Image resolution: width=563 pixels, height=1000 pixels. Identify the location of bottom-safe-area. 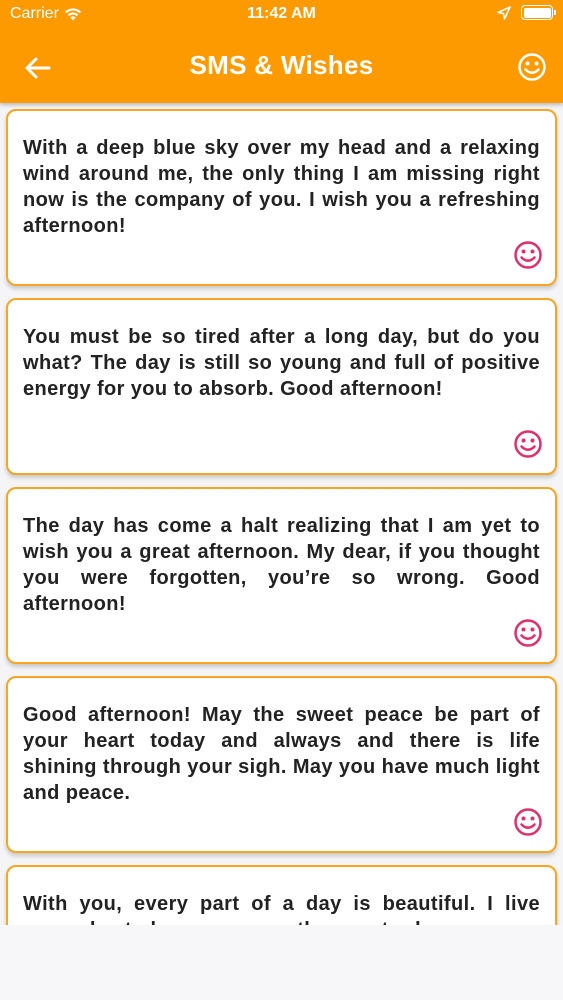
(281, 962).